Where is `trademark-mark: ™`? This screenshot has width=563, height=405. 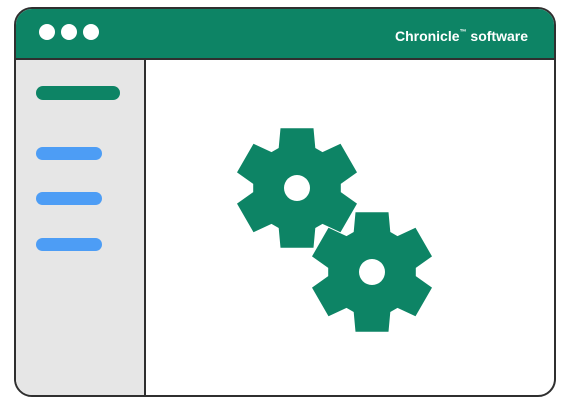
trademark-mark: ™ is located at coordinates (463, 32).